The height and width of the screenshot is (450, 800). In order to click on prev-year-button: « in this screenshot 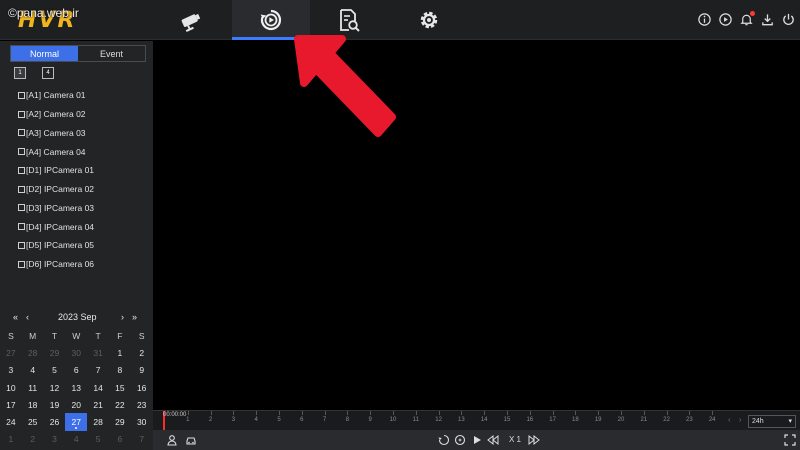, I will do `click(15, 317)`.